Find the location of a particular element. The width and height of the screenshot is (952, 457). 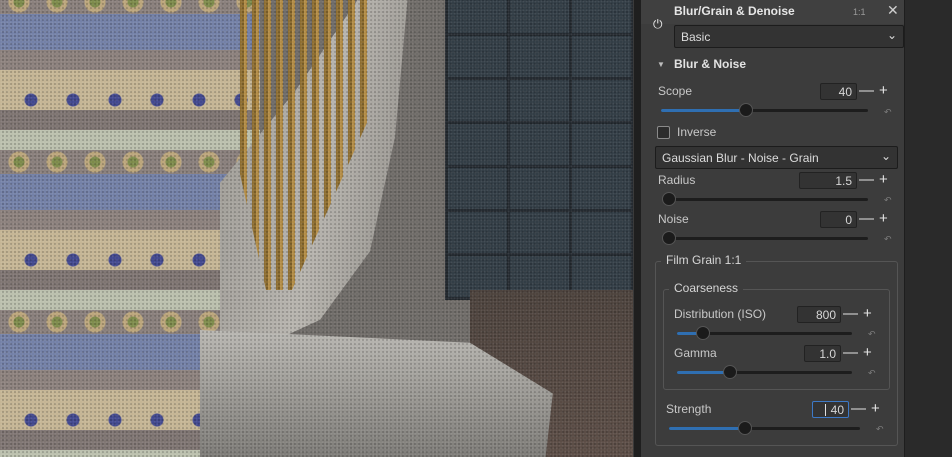

tool-header: ⏻ Blur/Grain & Denoise 1:1 ✕ is located at coordinates (772, 15).